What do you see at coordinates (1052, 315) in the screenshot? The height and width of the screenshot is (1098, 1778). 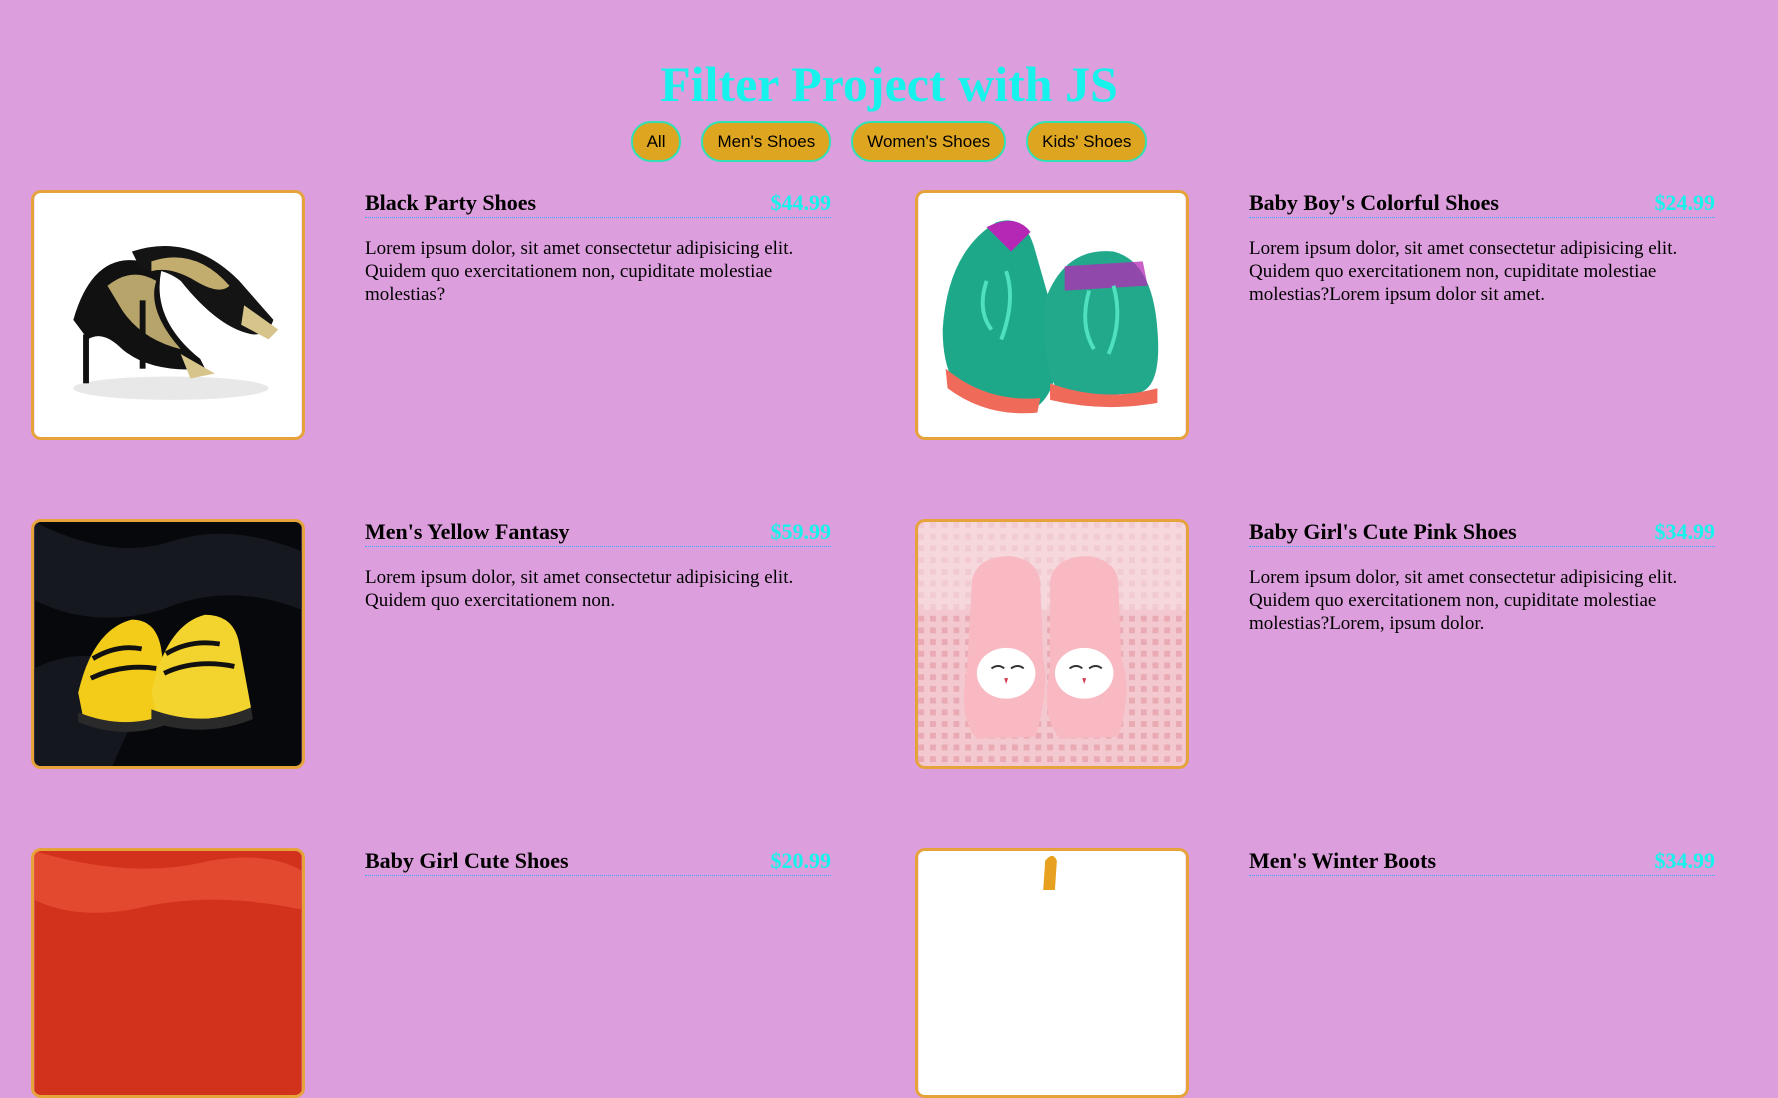 I see `green-baby-shoes-image` at bounding box center [1052, 315].